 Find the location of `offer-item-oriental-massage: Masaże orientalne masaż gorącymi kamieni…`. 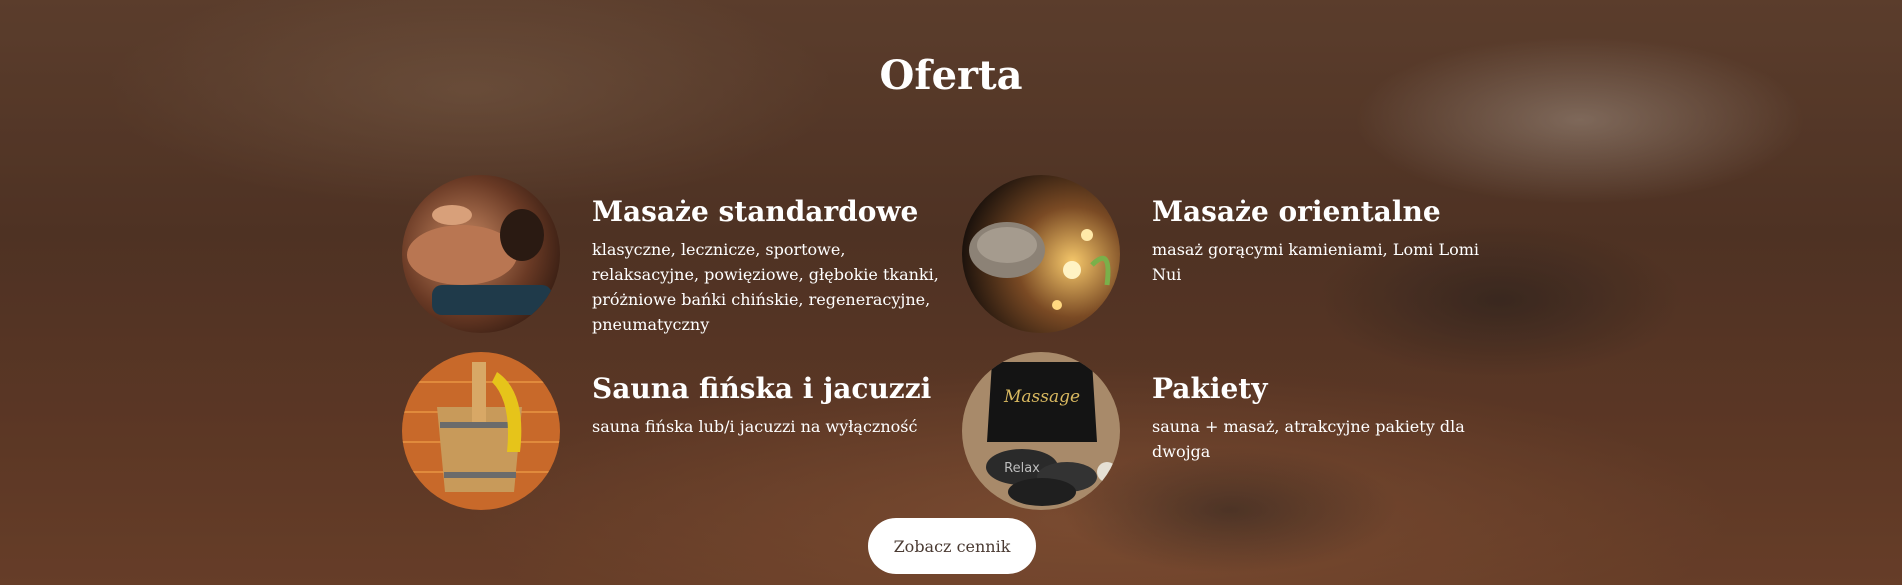

offer-item-oriental-massage: Masaże orientalne masaż gorącymi kamieni… is located at coordinates (1242, 255).